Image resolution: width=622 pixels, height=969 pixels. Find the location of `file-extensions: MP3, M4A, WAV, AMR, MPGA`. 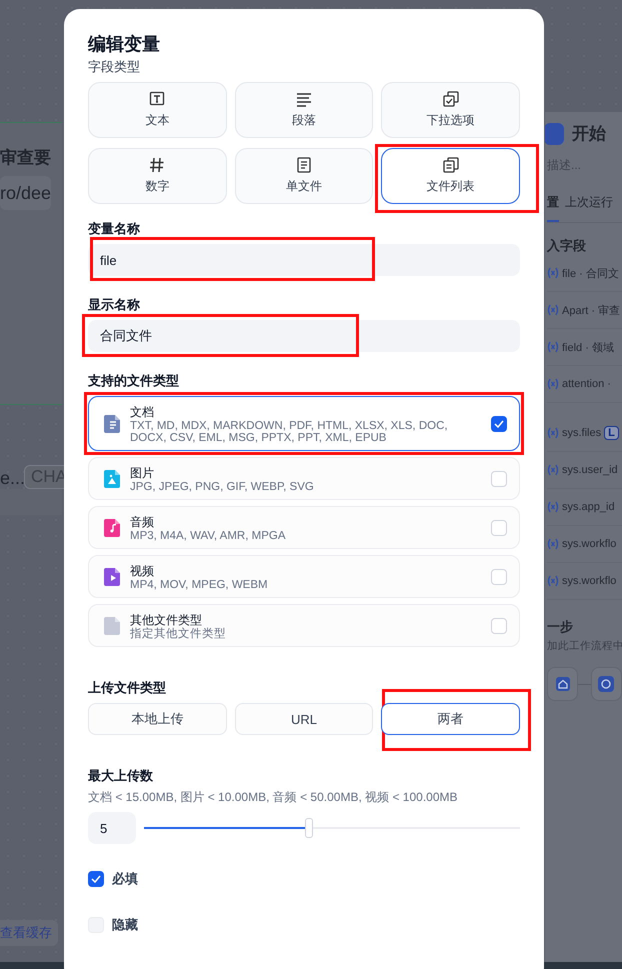

file-extensions: MP3, M4A, WAV, AMR, MPGA is located at coordinates (208, 536).